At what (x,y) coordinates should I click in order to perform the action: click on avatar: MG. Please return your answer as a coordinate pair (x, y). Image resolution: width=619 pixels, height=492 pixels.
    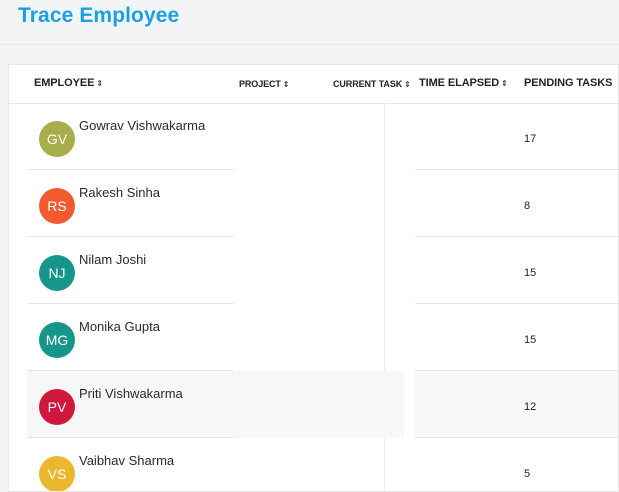
    Looking at the image, I should click on (57, 340).